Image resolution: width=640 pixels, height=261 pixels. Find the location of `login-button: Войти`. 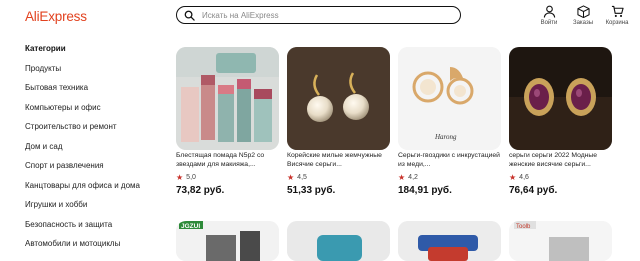

login-button: Войти is located at coordinates (549, 15).